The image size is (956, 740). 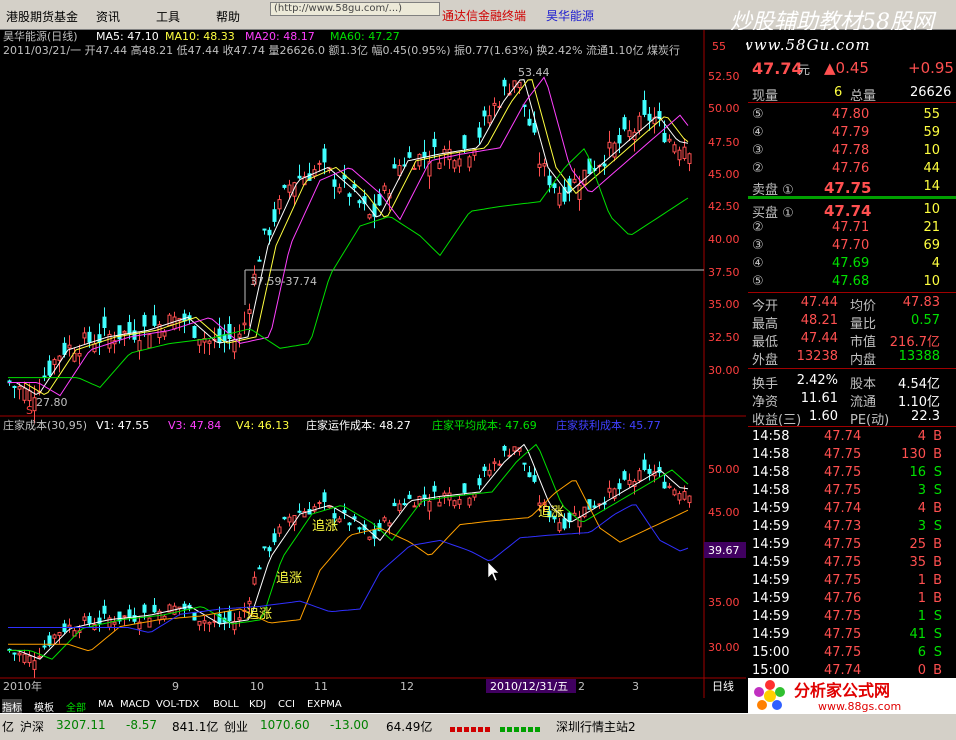 What do you see at coordinates (724, 558) in the screenshot?
I see `lower-axis: 50.00 45.00 35.00 30.00` at bounding box center [724, 558].